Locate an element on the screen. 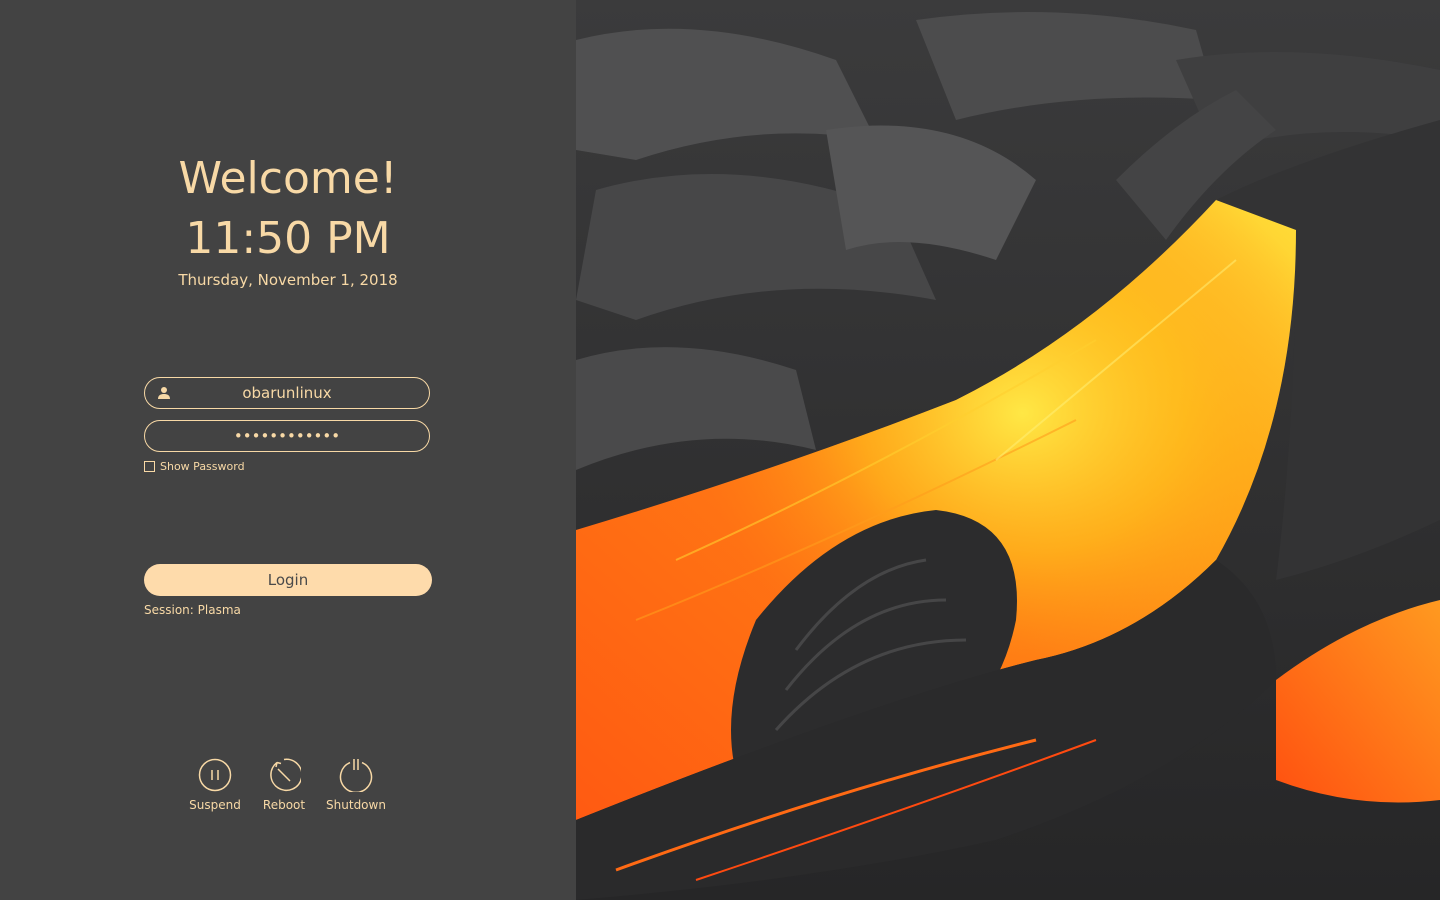 Image resolution: width=1440 pixels, height=900 pixels. user-icon is located at coordinates (164, 393).